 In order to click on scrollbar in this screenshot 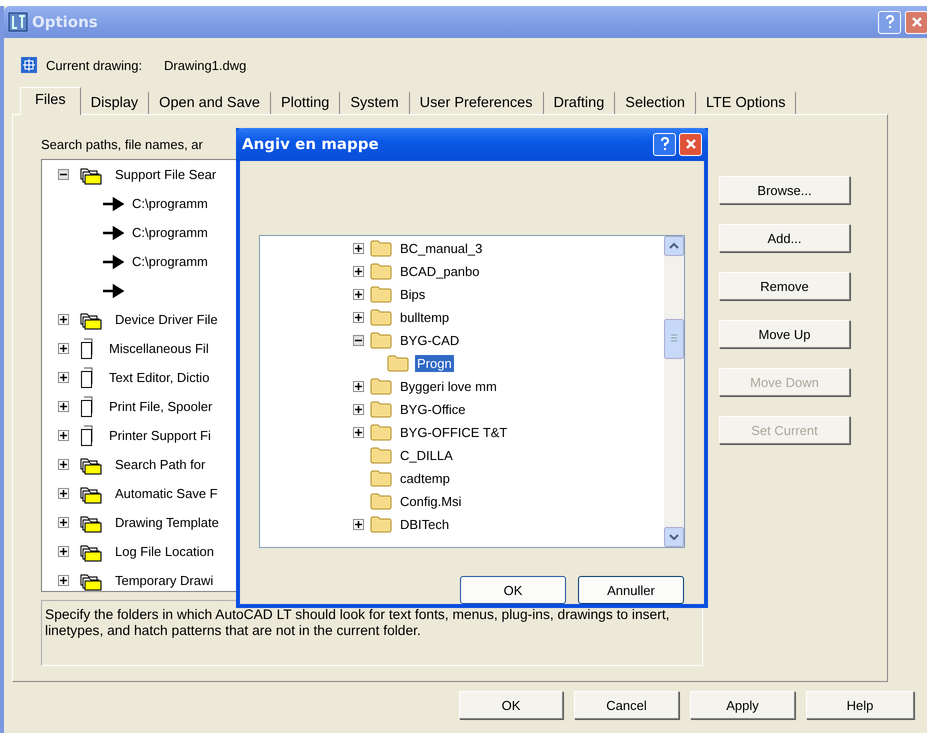, I will do `click(674, 391)`.